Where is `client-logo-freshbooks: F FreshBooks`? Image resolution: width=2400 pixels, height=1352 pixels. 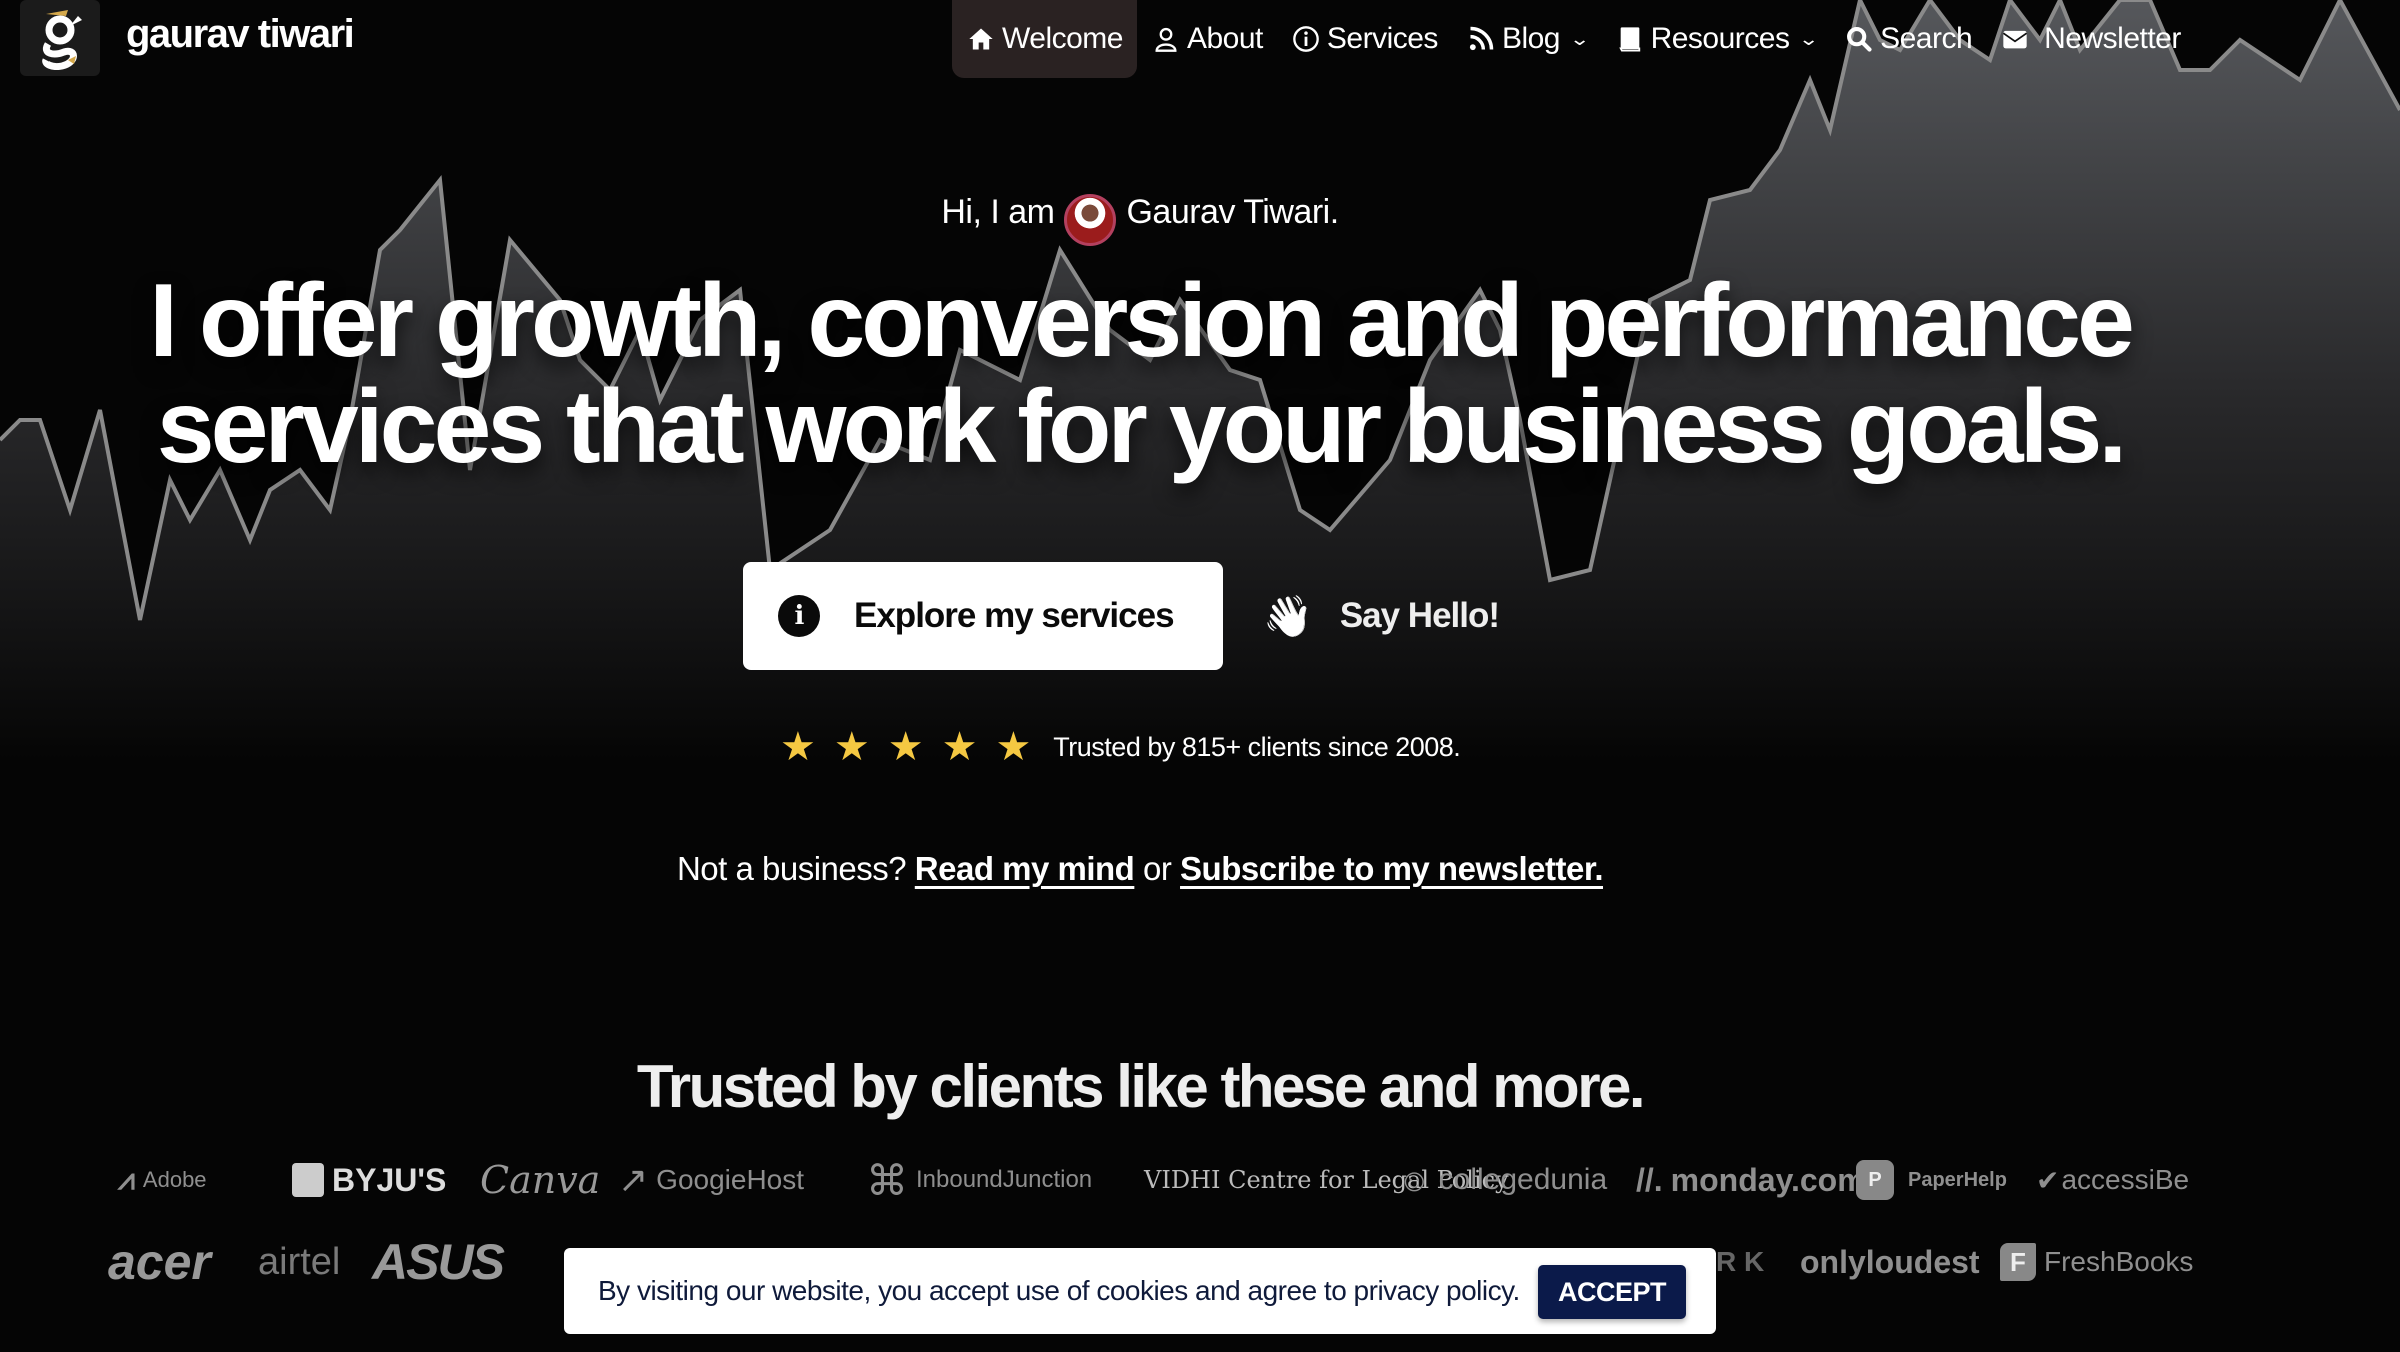 client-logo-freshbooks: F FreshBooks is located at coordinates (2096, 1262).